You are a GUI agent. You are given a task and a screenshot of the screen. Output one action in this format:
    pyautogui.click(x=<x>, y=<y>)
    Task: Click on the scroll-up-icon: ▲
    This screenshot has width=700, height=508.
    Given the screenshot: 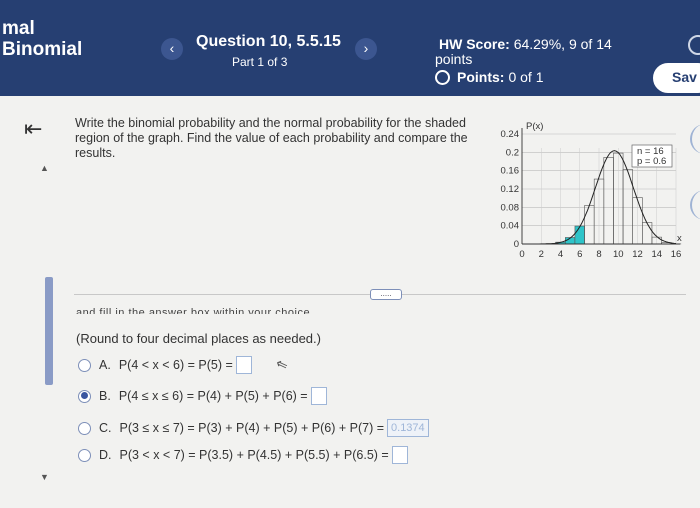 What is the action you would take?
    pyautogui.click(x=44, y=168)
    